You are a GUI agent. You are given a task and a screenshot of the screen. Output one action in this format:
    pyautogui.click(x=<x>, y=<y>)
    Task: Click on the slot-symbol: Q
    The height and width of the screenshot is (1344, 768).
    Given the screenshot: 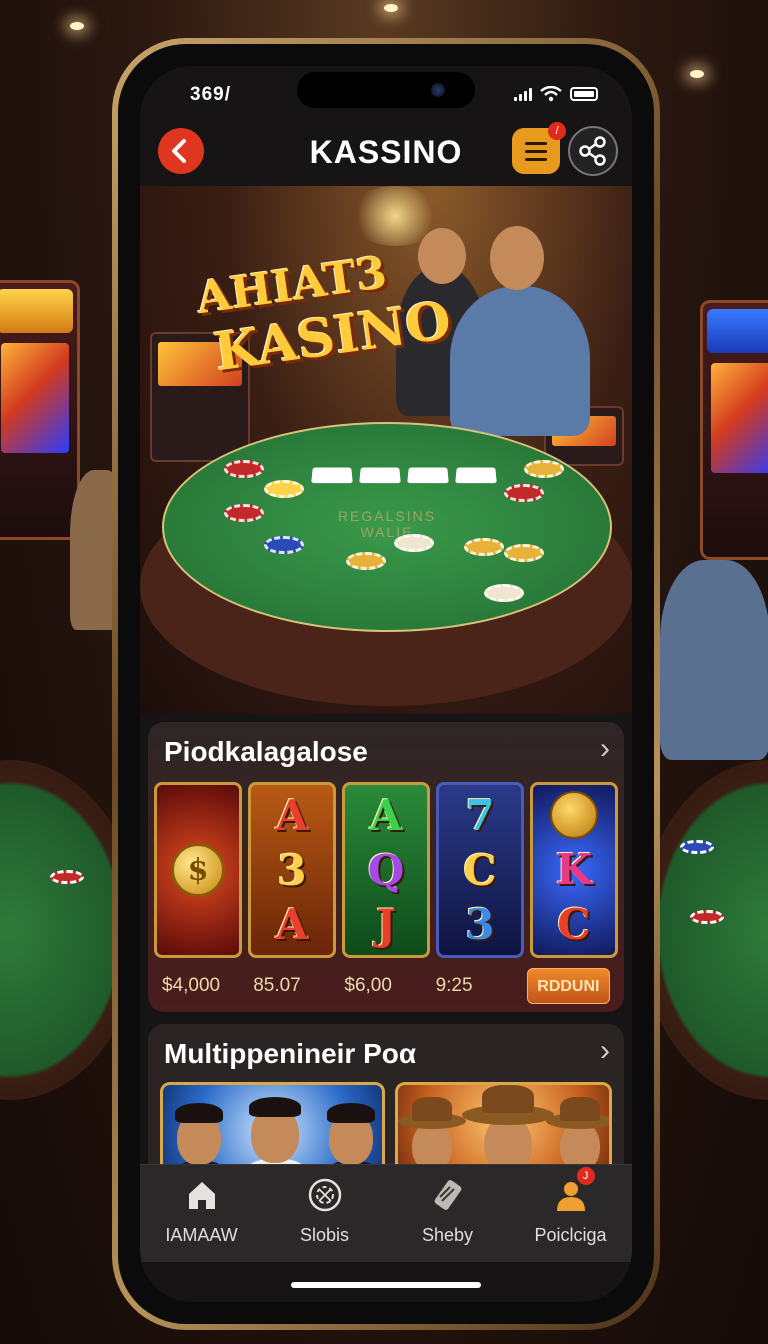 What is the action you would take?
    pyautogui.click(x=386, y=870)
    